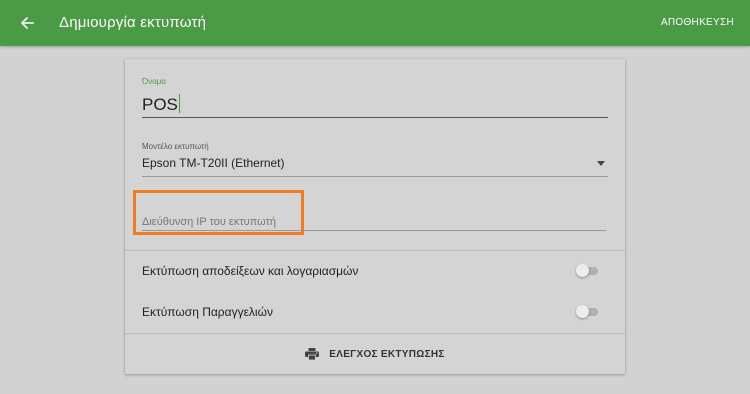 Image resolution: width=750 pixels, height=394 pixels. Describe the element at coordinates (375, 117) in the screenshot. I see `name-field-underline` at that location.